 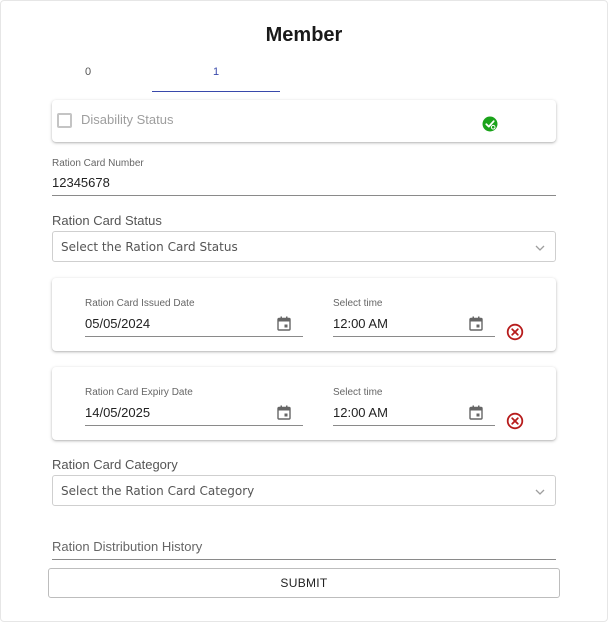 What do you see at coordinates (360, 323) in the screenshot?
I see `issued-time-input: 12:00 AM` at bounding box center [360, 323].